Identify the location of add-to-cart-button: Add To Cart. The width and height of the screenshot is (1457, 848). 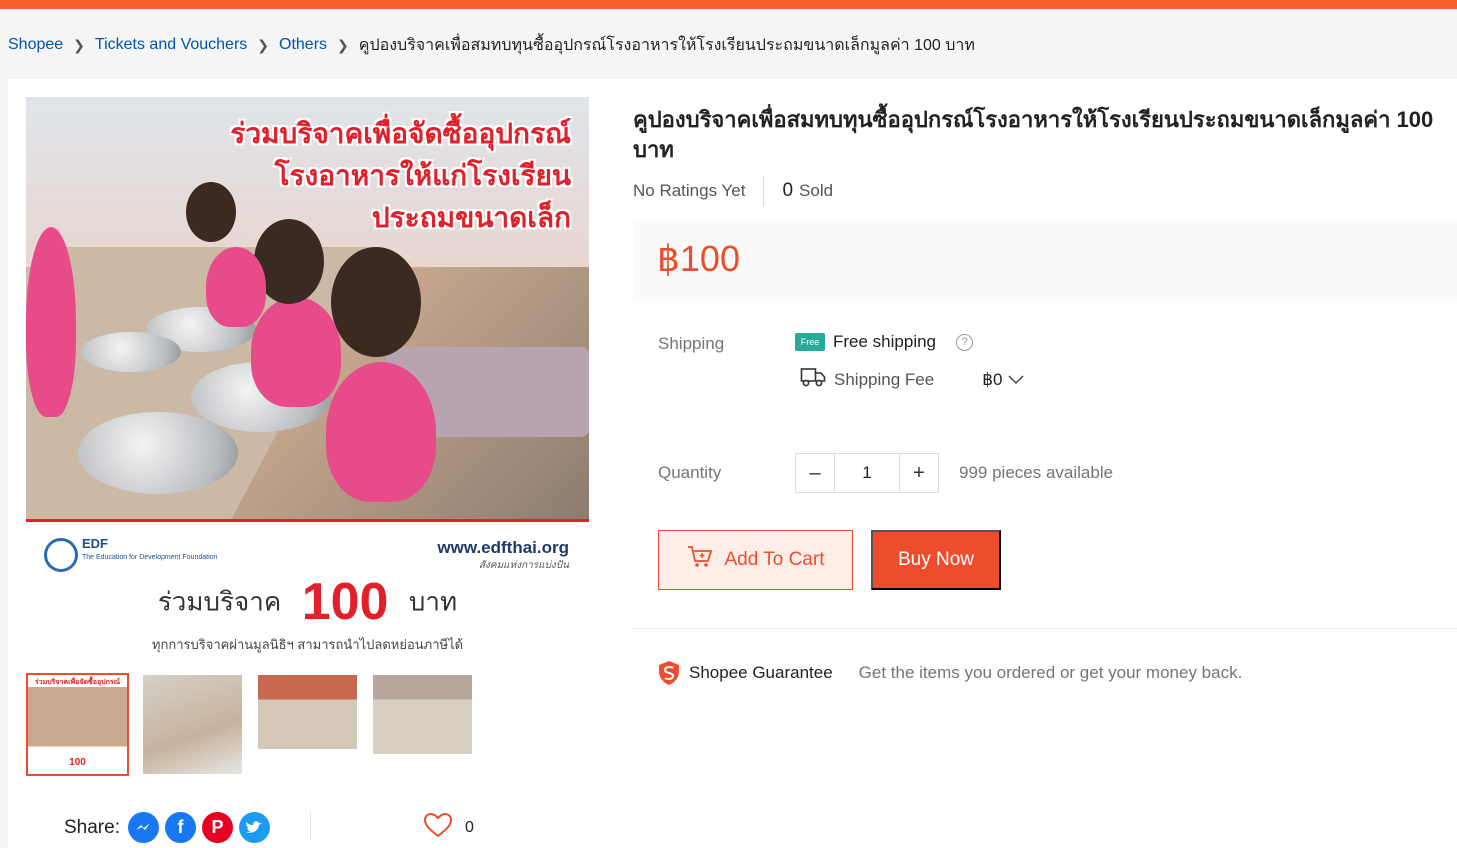
(755, 560).